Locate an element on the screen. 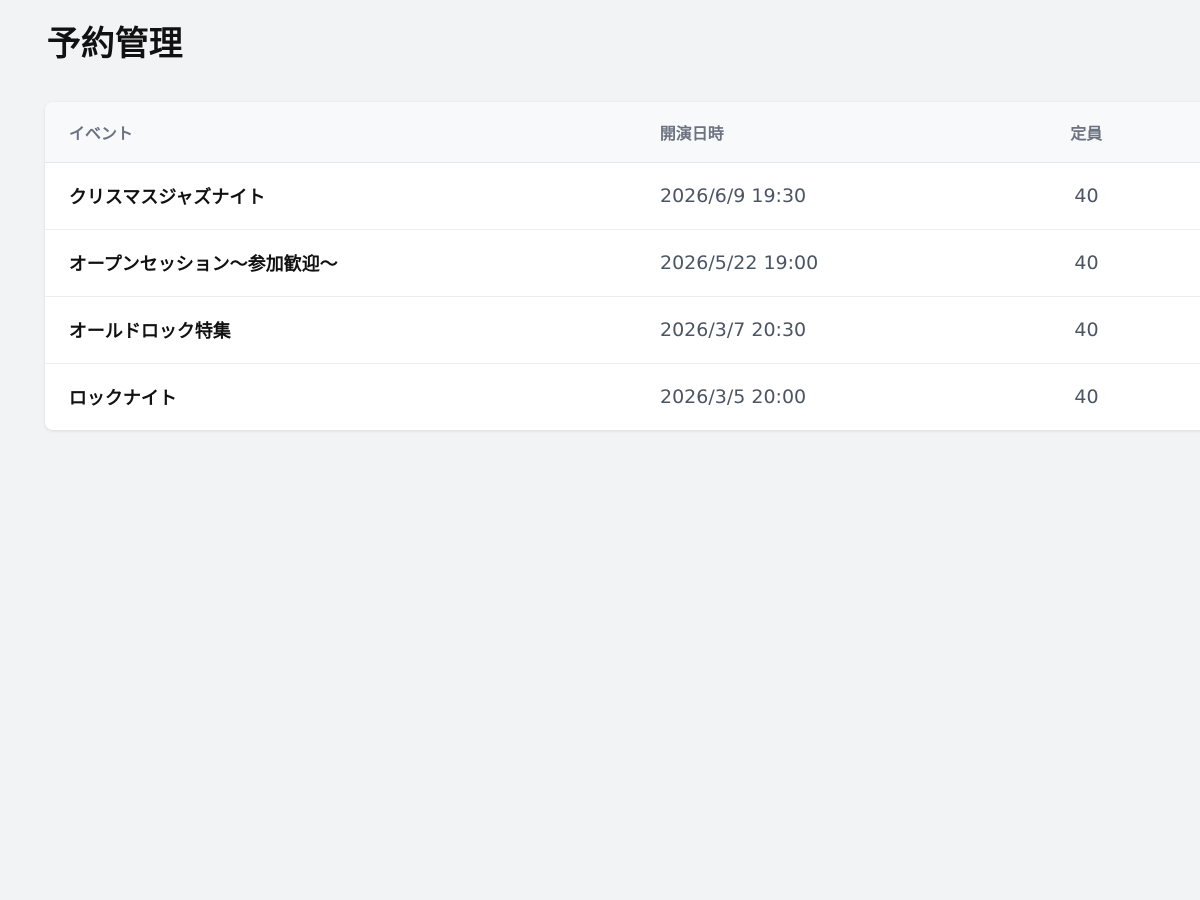  event-datetime: 2026/3/7 20:30 is located at coordinates (733, 330).